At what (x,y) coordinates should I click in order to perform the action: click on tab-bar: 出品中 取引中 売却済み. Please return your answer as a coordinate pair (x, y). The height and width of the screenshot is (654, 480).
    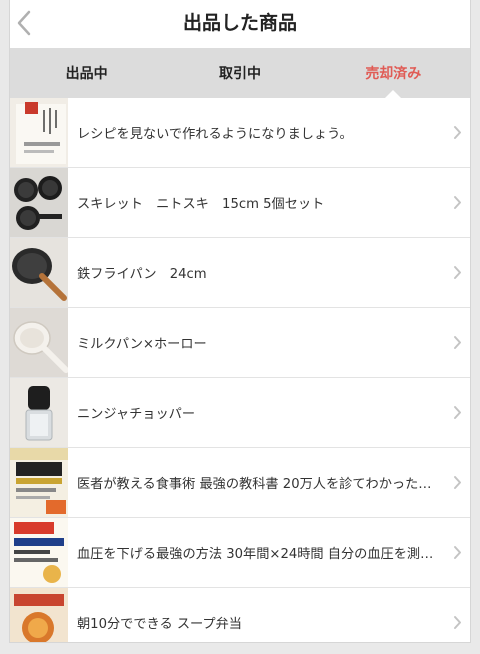
    Looking at the image, I should click on (240, 73).